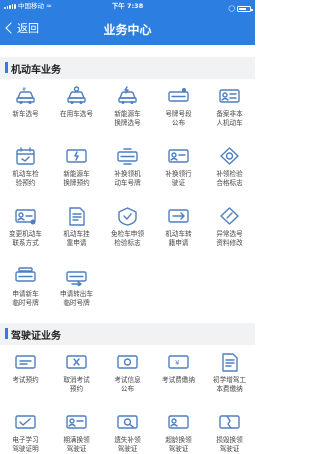 The height and width of the screenshot is (454, 320). I want to click on service-item: 超龄换领 驾驶证, so click(178, 430).